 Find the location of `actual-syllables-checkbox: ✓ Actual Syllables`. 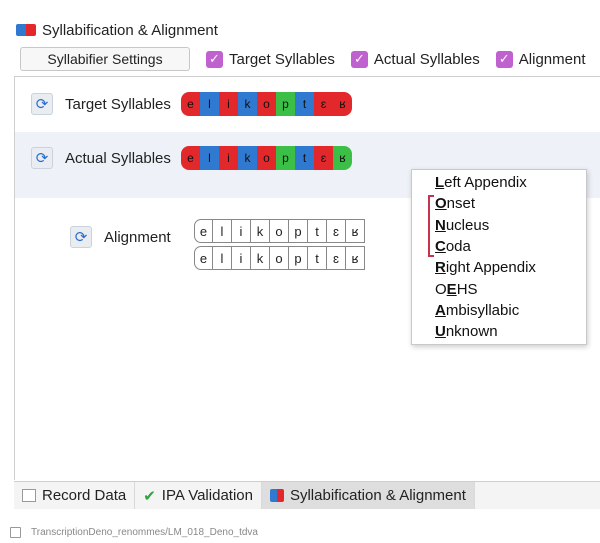

actual-syllables-checkbox: ✓ Actual Syllables is located at coordinates (415, 59).